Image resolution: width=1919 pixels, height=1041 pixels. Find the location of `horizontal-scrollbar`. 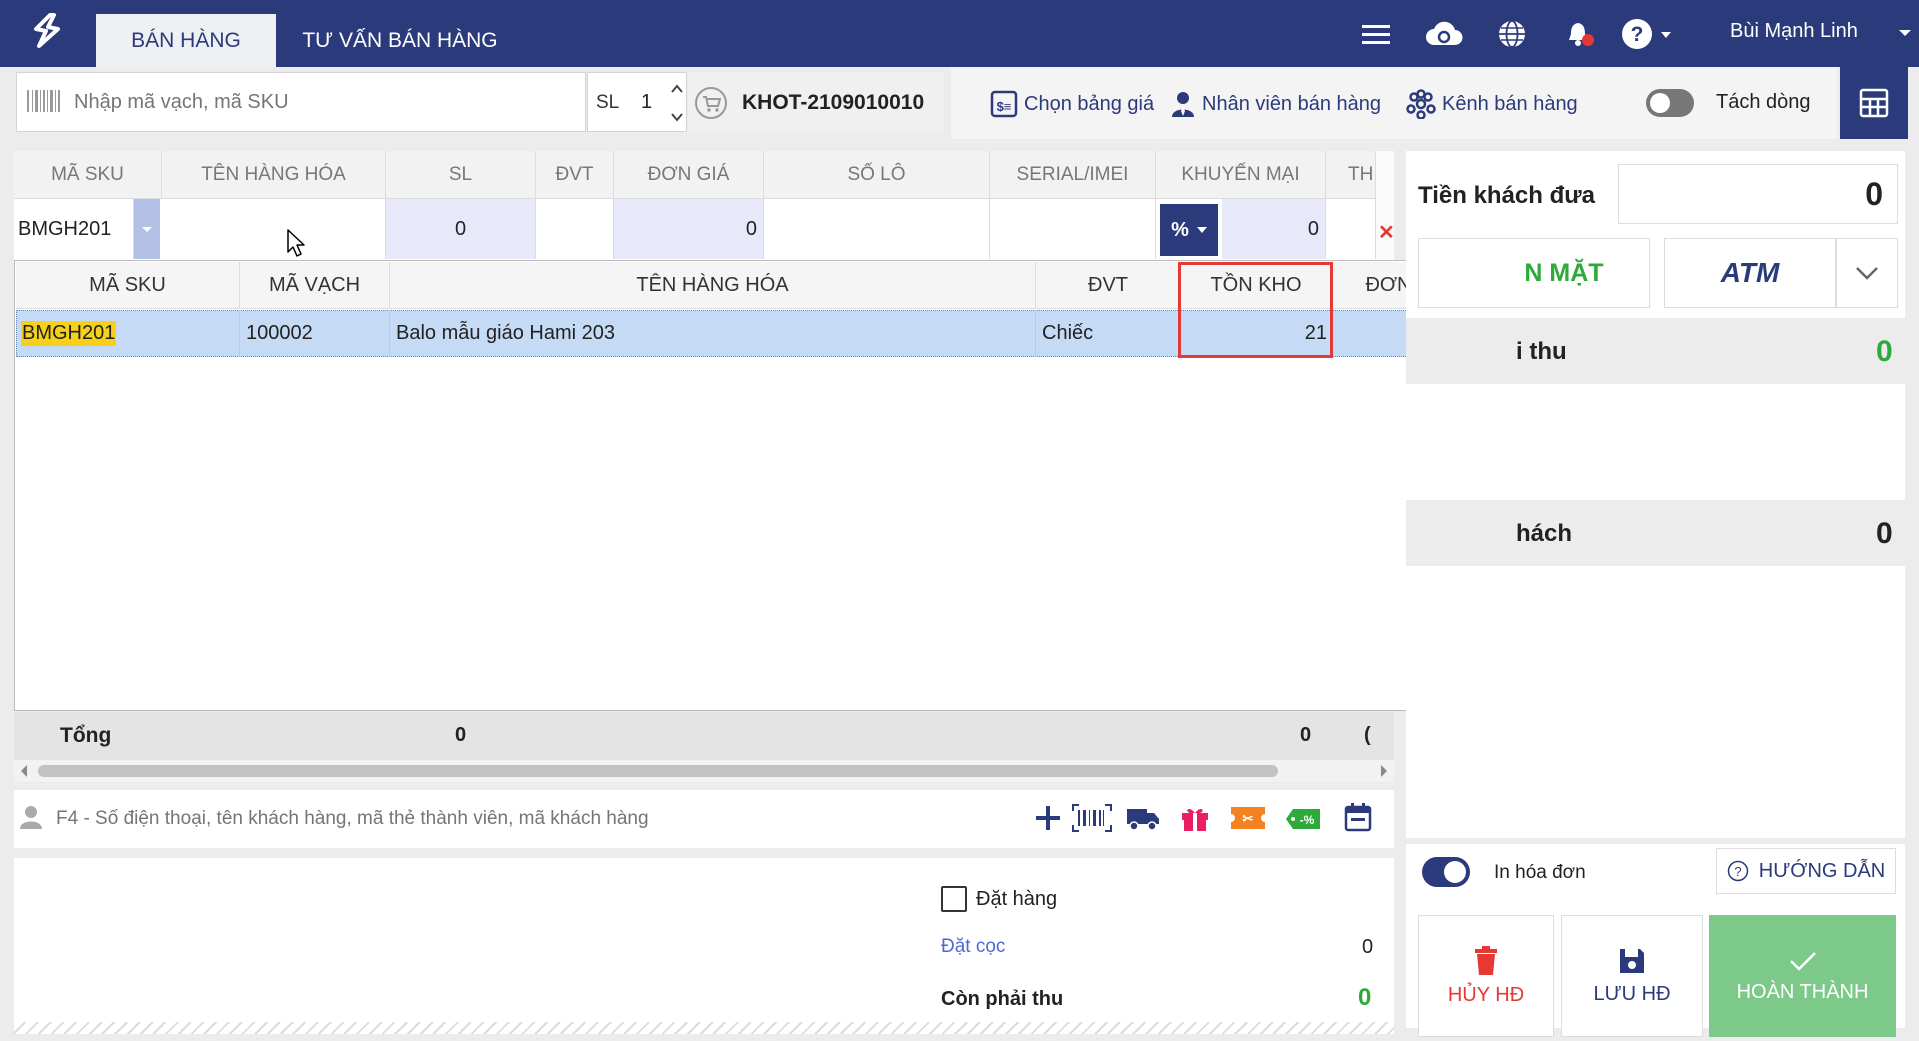

horizontal-scrollbar is located at coordinates (704, 771).